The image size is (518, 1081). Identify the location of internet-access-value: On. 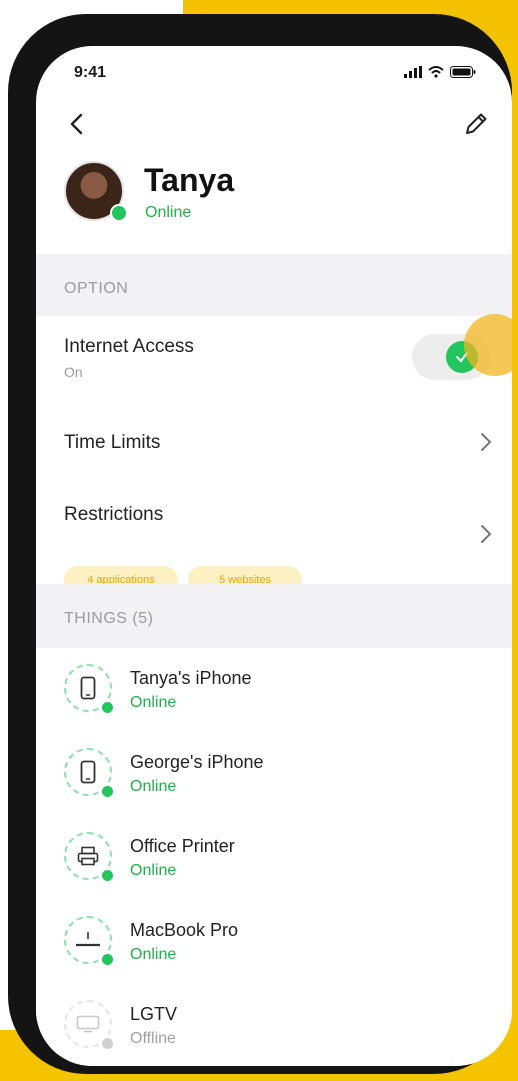
(73, 372).